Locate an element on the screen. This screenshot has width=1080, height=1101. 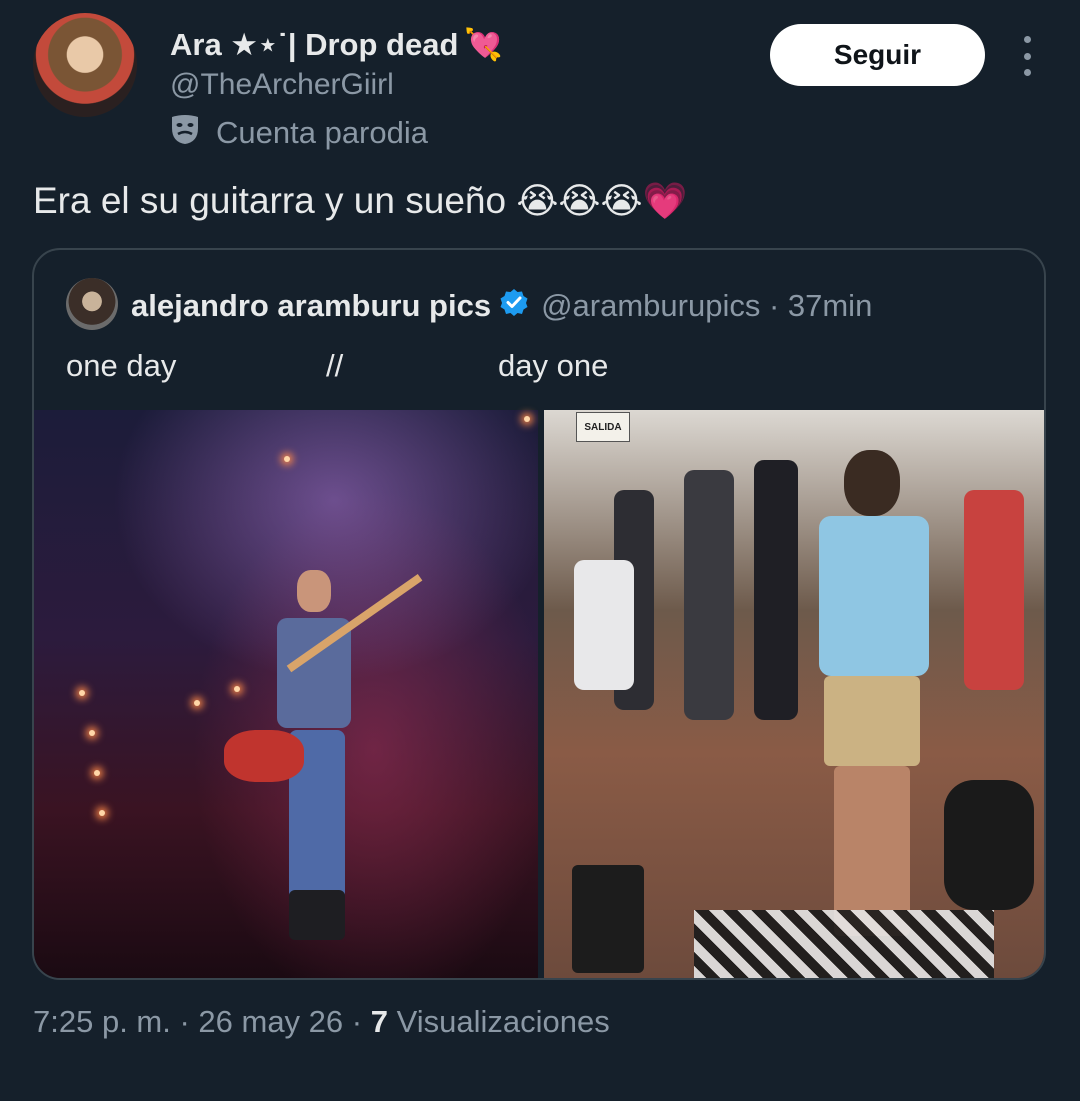
tweet-timestamp: 7:25 p. m. · 26 may 26 · is located at coordinates (197, 1021).